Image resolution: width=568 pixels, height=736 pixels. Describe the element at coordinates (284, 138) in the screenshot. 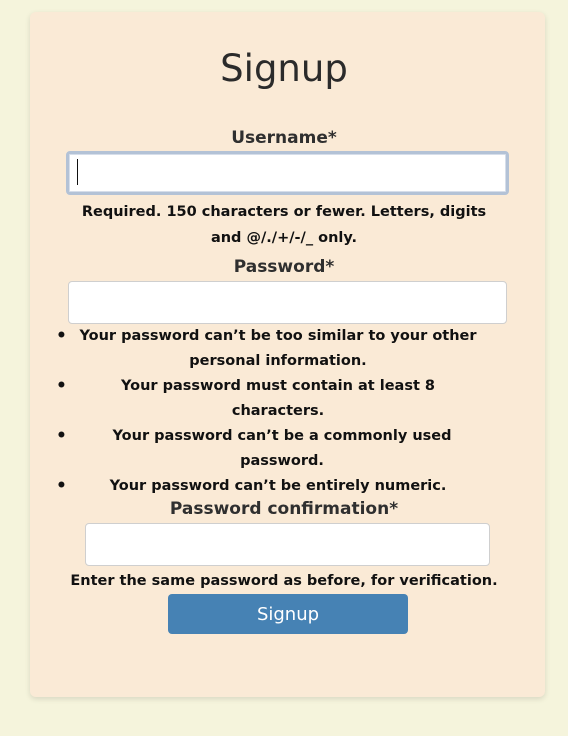

I see `username-label: Username*` at that location.